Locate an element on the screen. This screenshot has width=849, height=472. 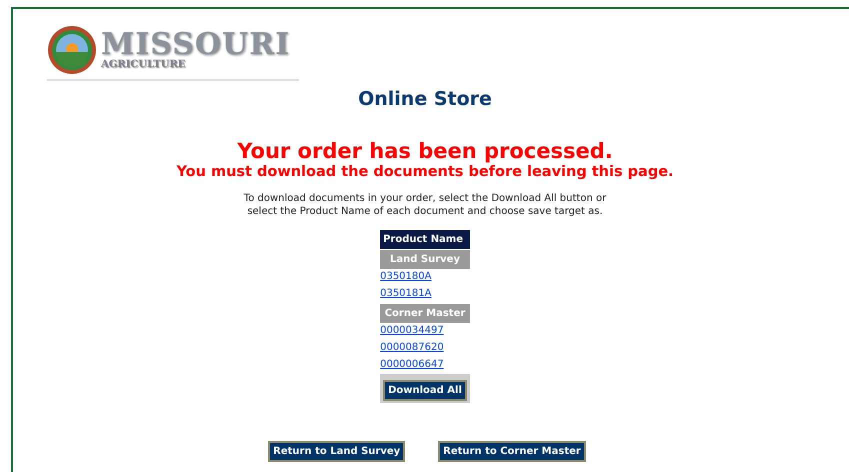
document-link: 0350180A is located at coordinates (425, 277).